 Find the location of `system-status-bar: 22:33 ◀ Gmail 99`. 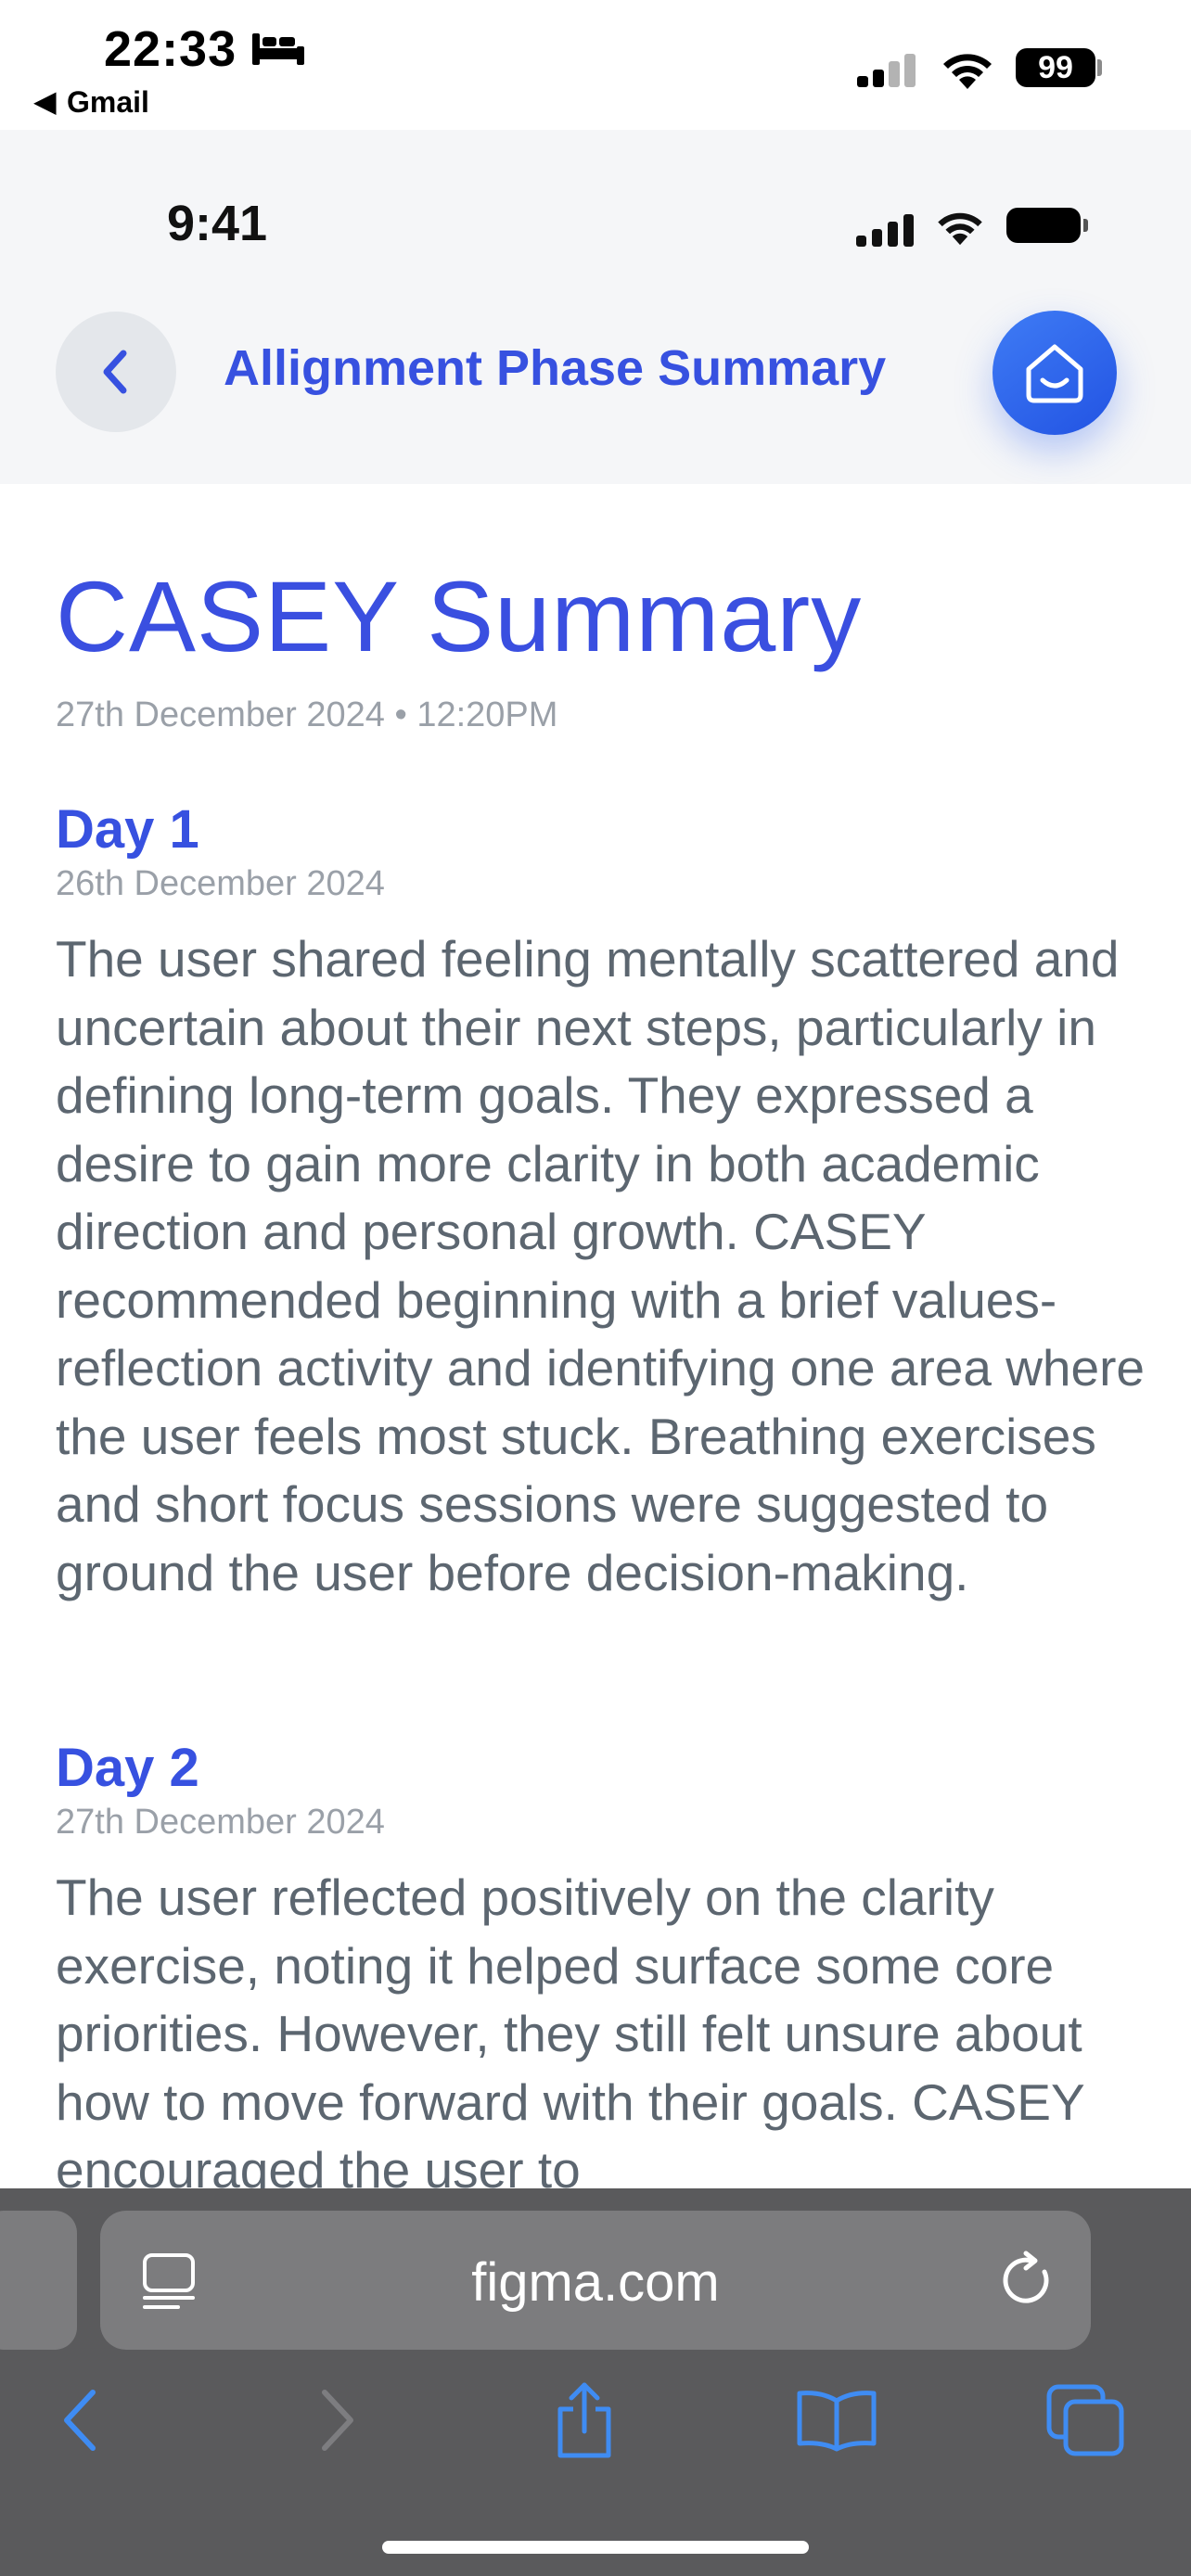

system-status-bar: 22:33 ◀ Gmail 99 is located at coordinates (595, 65).